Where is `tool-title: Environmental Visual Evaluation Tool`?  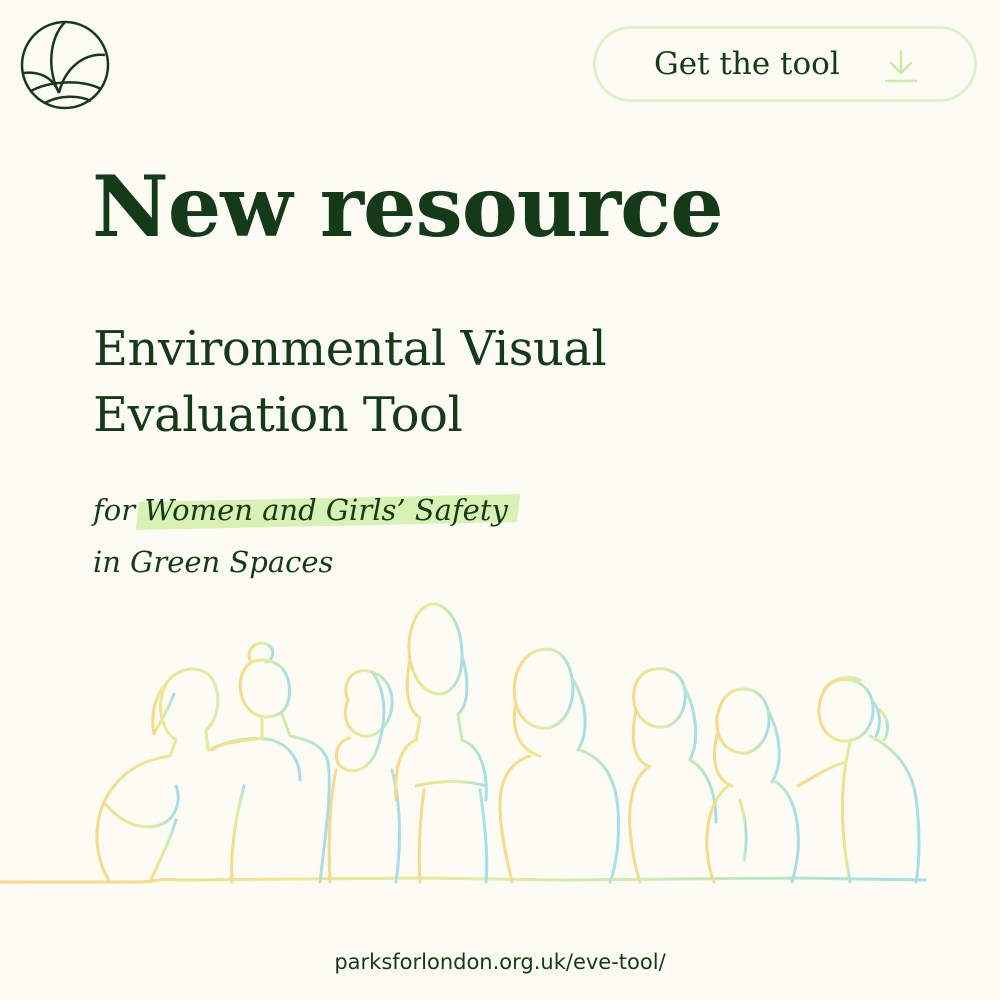
tool-title: Environmental Visual Evaluation Tool is located at coordinates (350, 382).